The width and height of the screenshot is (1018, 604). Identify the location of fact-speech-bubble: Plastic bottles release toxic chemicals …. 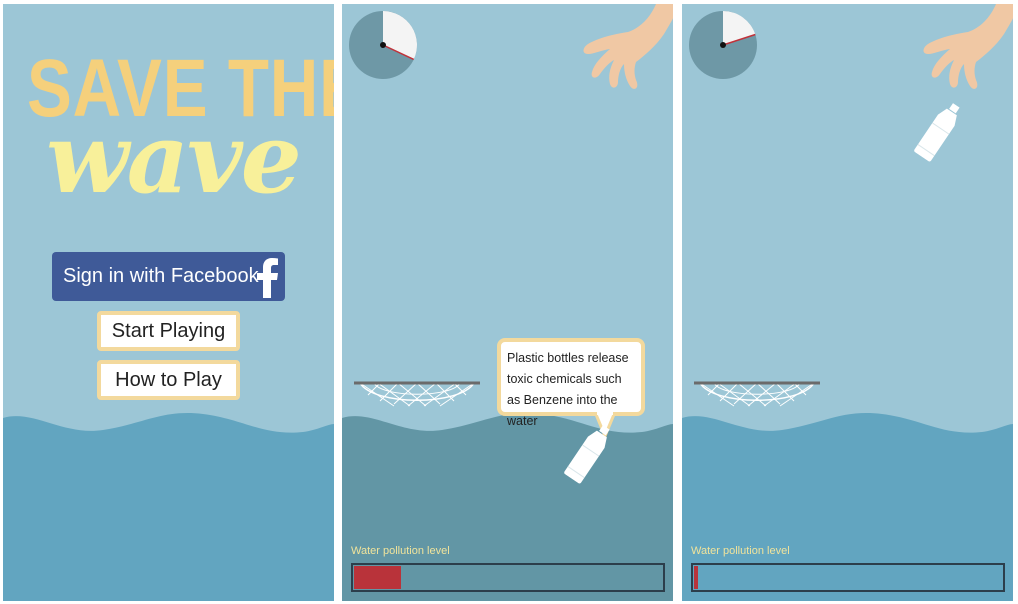
(571, 383).